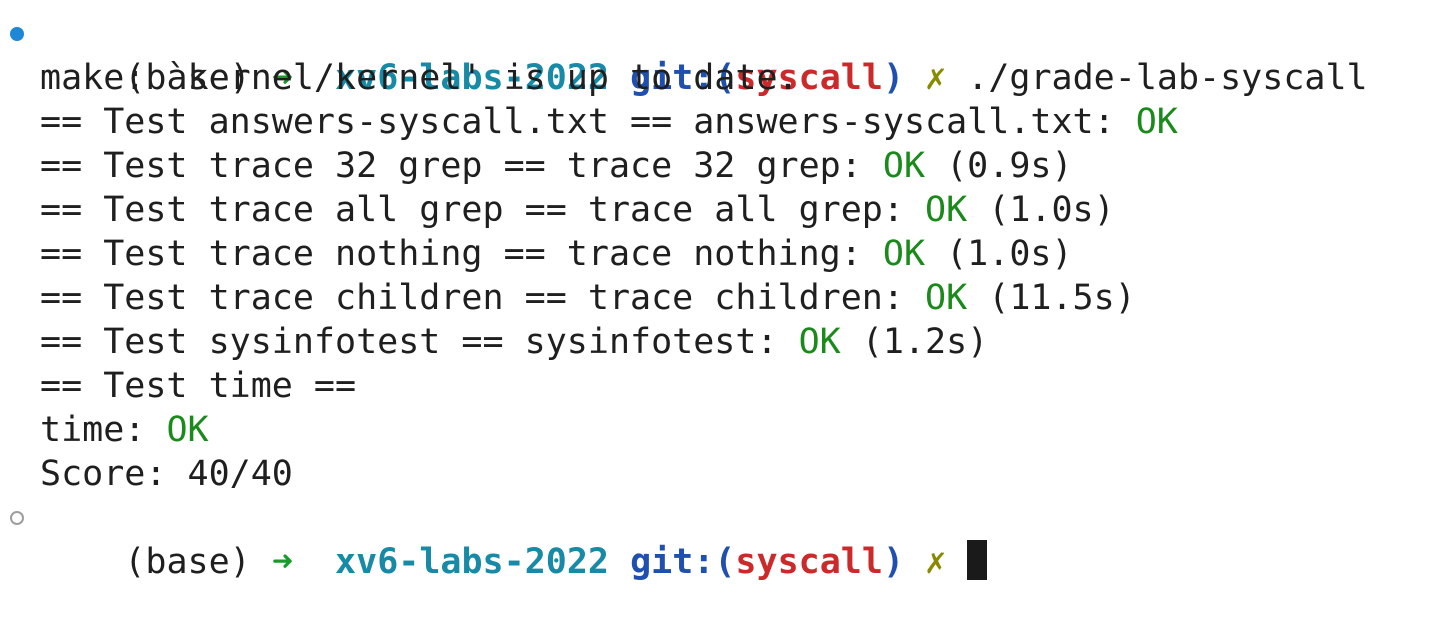 The height and width of the screenshot is (628, 1456). I want to click on text-cursor, so click(977, 560).